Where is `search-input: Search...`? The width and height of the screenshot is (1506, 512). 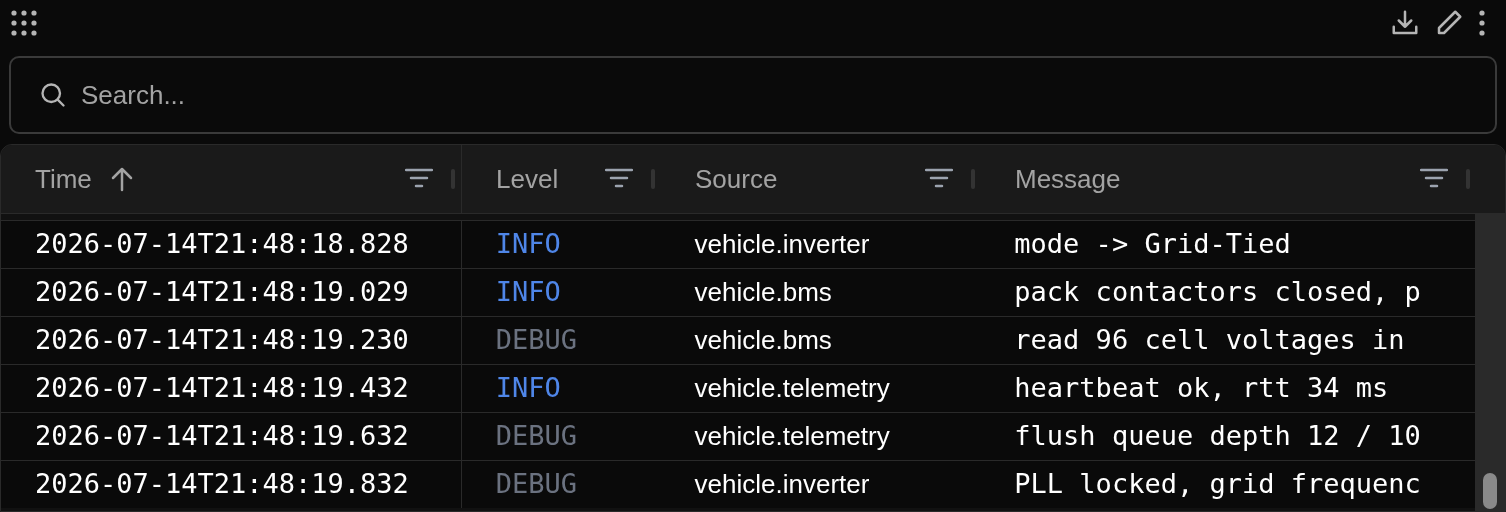
search-input: Search... is located at coordinates (774, 95).